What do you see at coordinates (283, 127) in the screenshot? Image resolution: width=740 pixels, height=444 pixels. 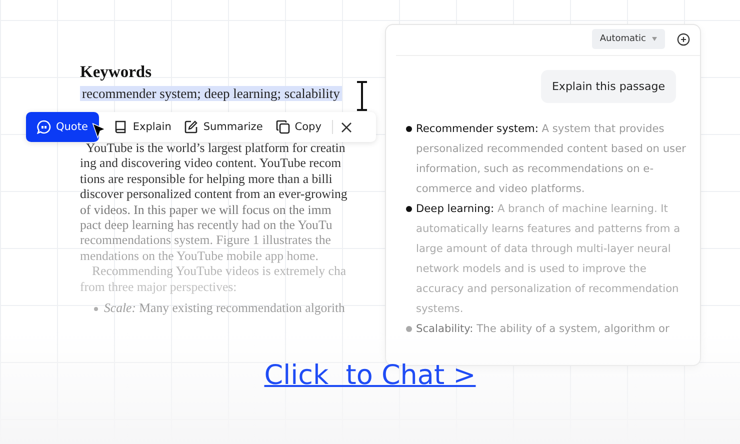 I see `copy-icon` at bounding box center [283, 127].